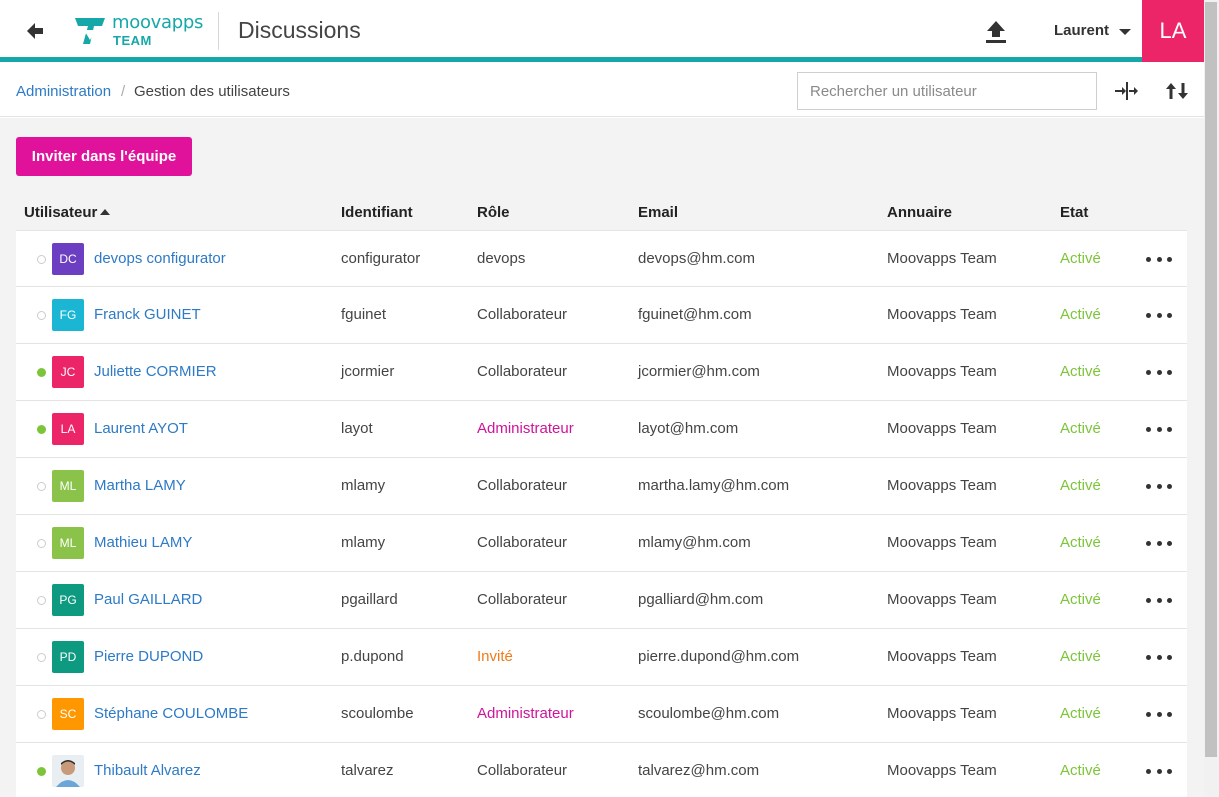 This screenshot has height=797, width=1219. I want to click on user-name-link: Mathieu LAMY, so click(143, 542).